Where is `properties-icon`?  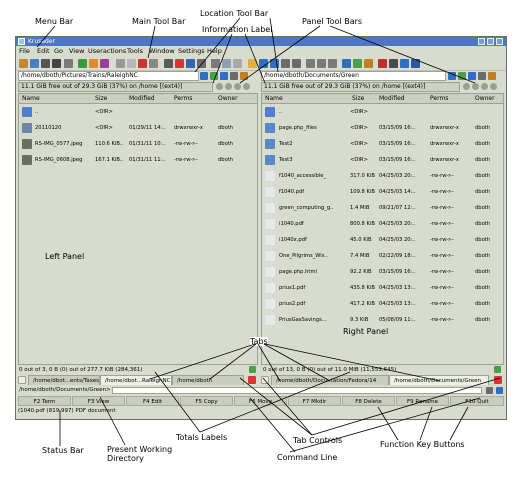
properties-icon is located at coordinates (190, 63).